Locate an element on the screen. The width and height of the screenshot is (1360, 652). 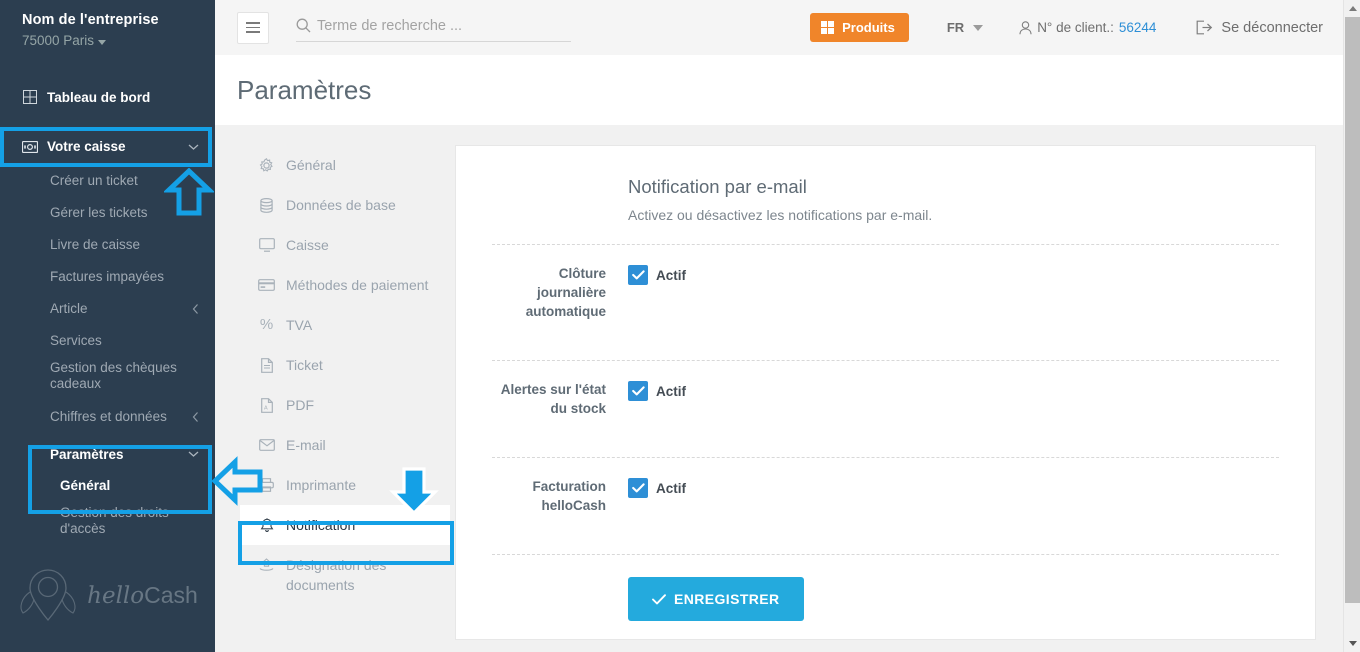
client-number: N° de client.: 56244 is located at coordinates (1087, 27).